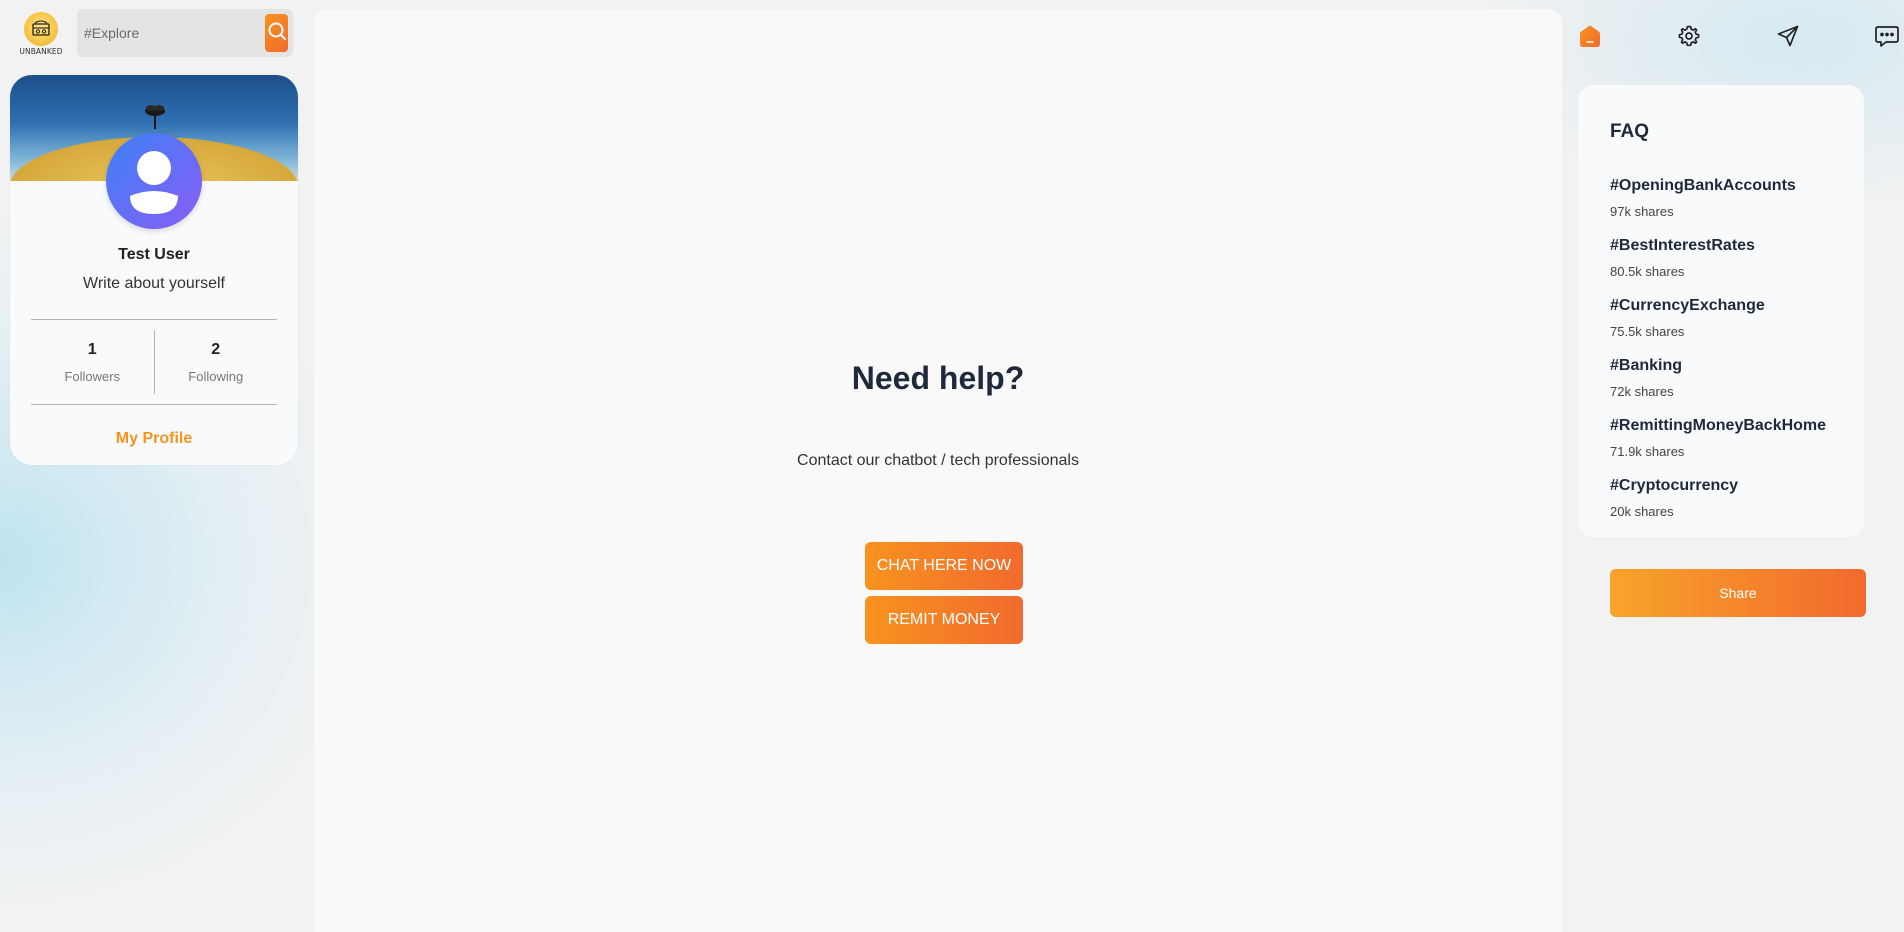  What do you see at coordinates (1718, 306) in the screenshot?
I see `faq-tag: #CurrencyExchange` at bounding box center [1718, 306].